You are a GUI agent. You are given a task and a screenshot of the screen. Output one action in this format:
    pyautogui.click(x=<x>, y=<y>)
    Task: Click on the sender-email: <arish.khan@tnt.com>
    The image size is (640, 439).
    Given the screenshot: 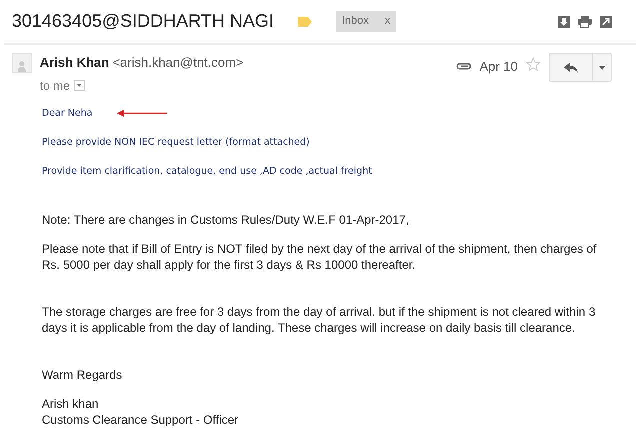 What is the action you would take?
    pyautogui.click(x=178, y=62)
    